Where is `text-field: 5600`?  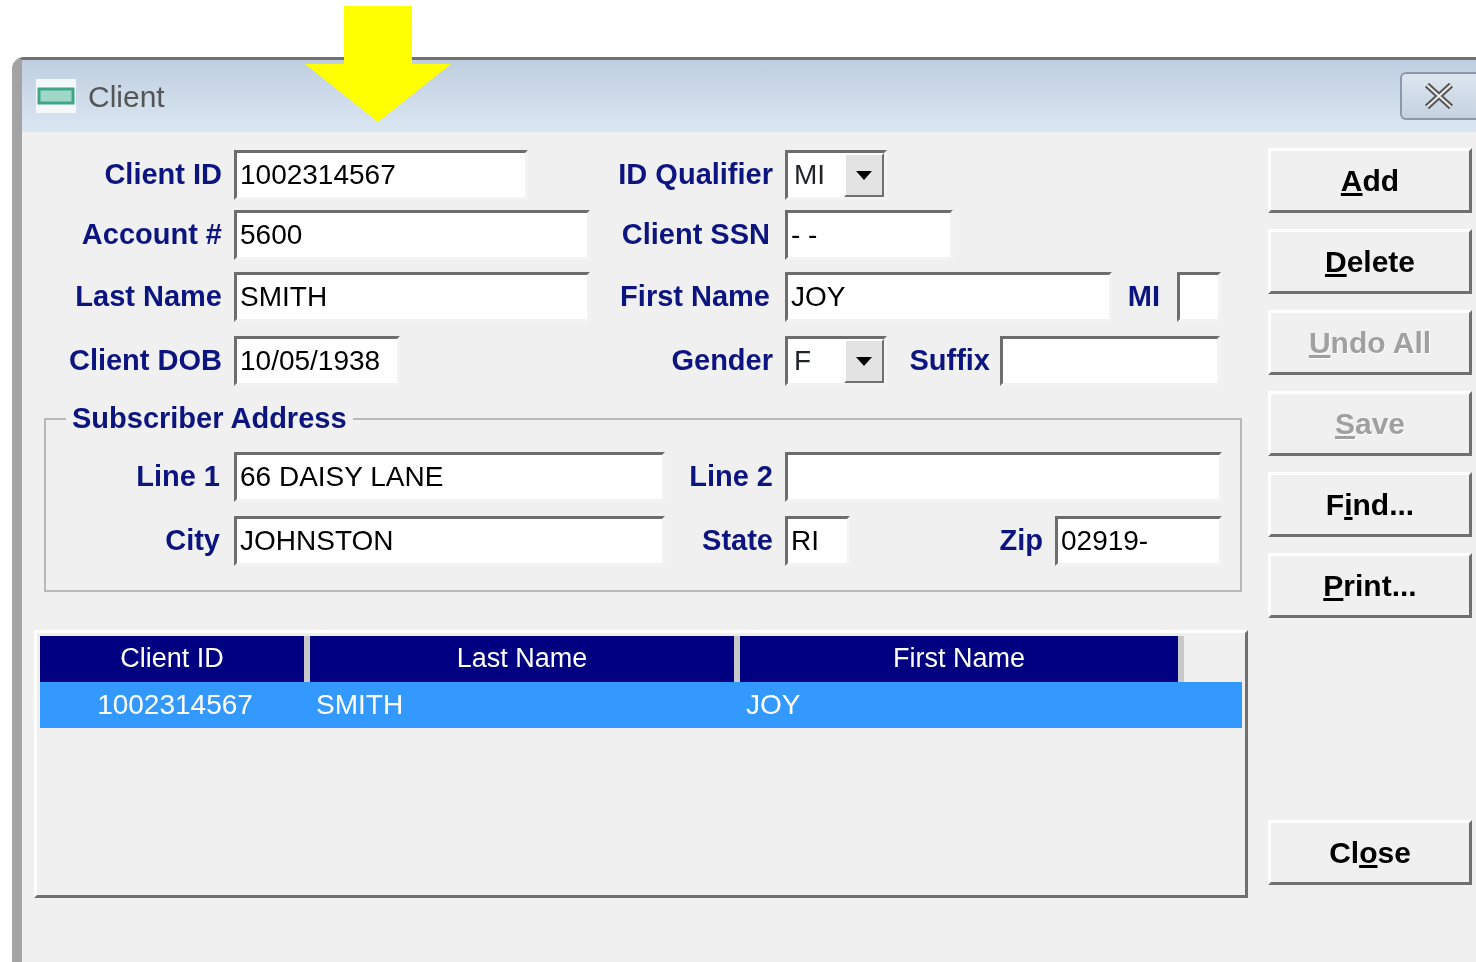 text-field: 5600 is located at coordinates (412, 235).